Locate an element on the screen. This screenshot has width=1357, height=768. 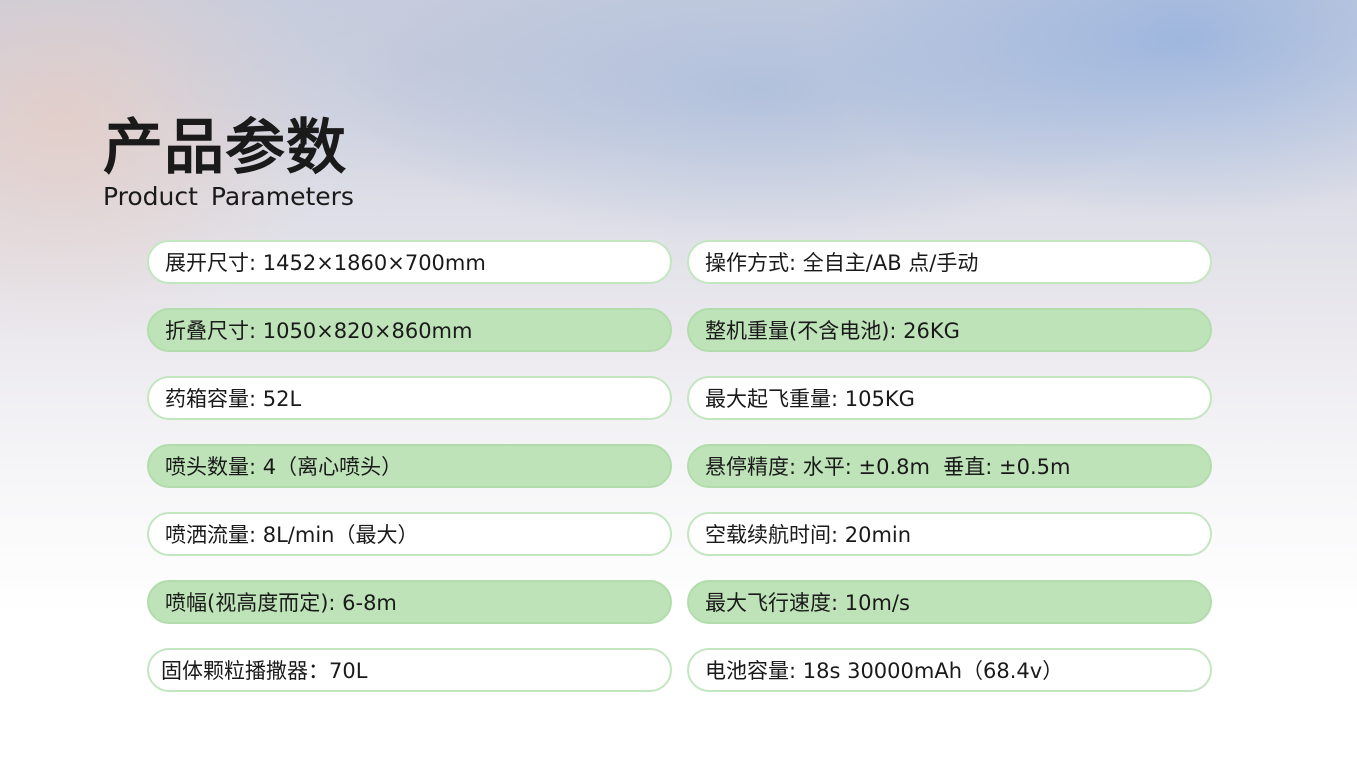
title-block: 产品参数 Product Parameters is located at coordinates (228, 162).